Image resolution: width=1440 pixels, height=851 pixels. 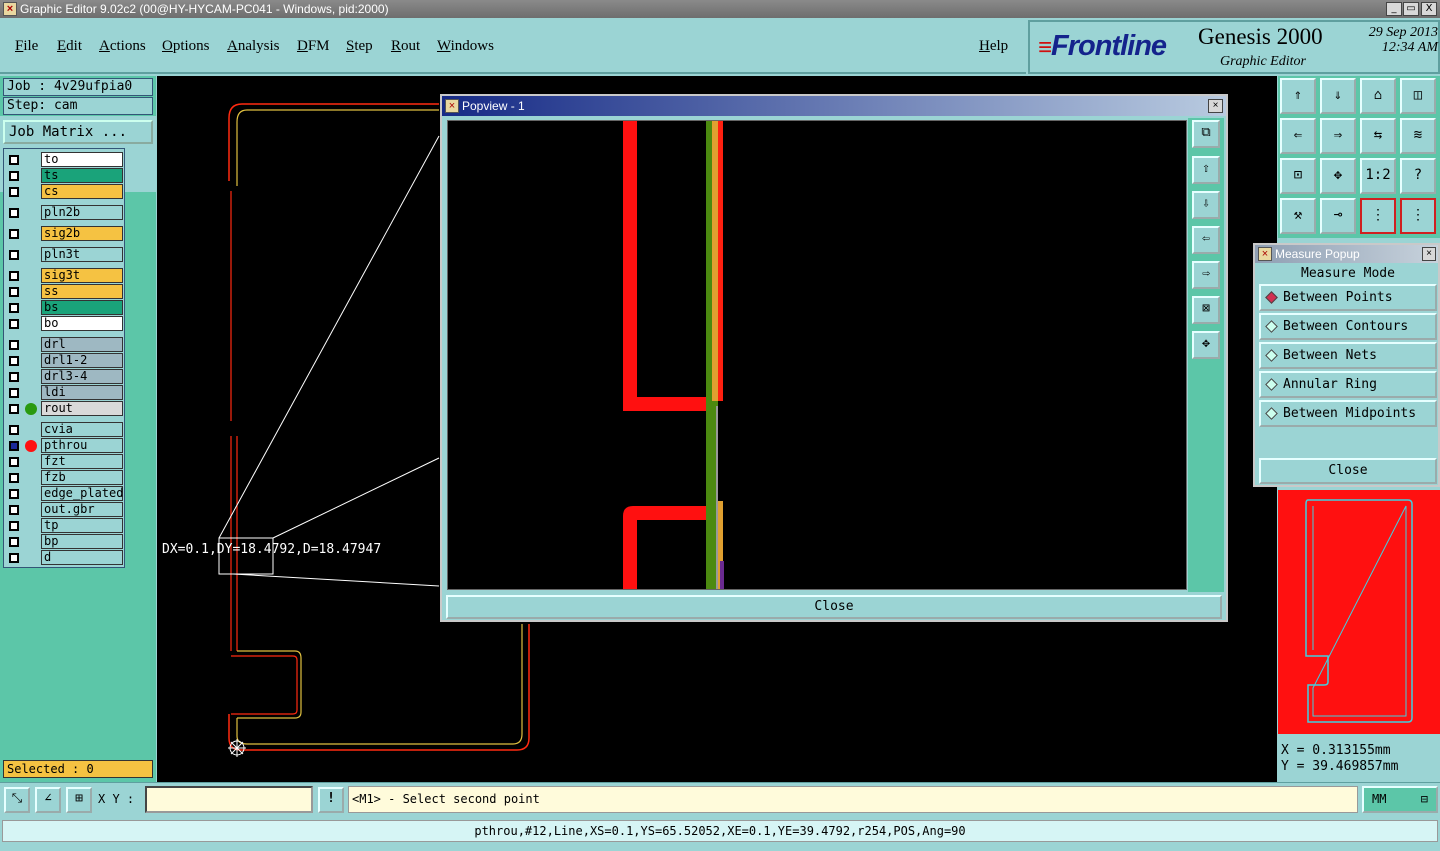 I want to click on redraw-icon: ≋, so click(x=1418, y=136).